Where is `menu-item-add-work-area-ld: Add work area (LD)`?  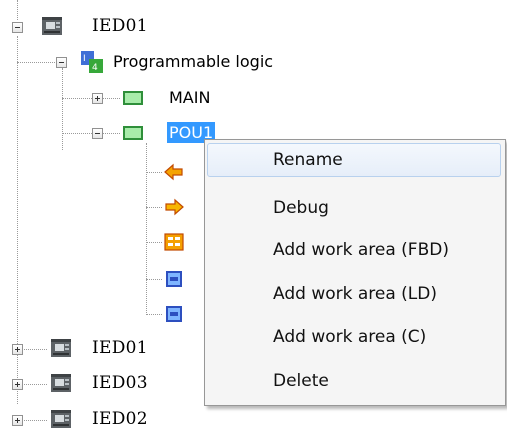 menu-item-add-work-area-ld: Add work area (LD) is located at coordinates (354, 294).